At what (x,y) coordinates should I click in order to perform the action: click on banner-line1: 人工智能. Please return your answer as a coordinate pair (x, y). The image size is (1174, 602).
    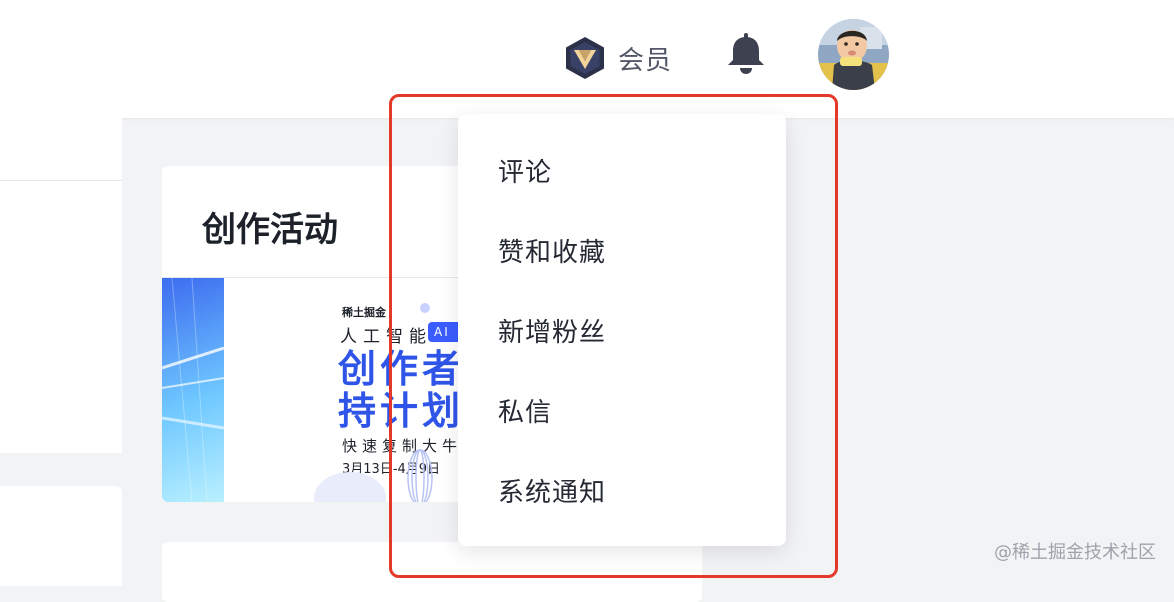
    Looking at the image, I should click on (386, 337).